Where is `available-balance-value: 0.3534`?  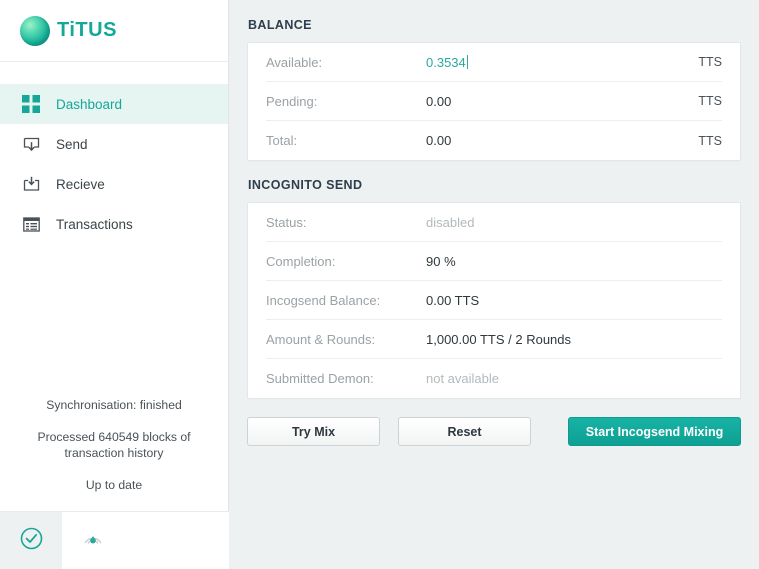
available-balance-value: 0.3534 is located at coordinates (562, 62).